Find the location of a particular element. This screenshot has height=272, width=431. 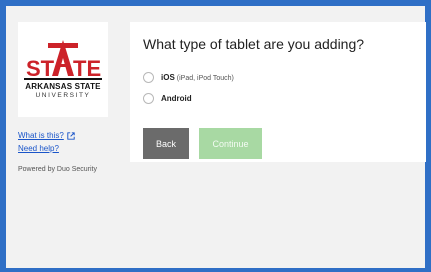

need-help-link: Need help? is located at coordinates (68, 148).